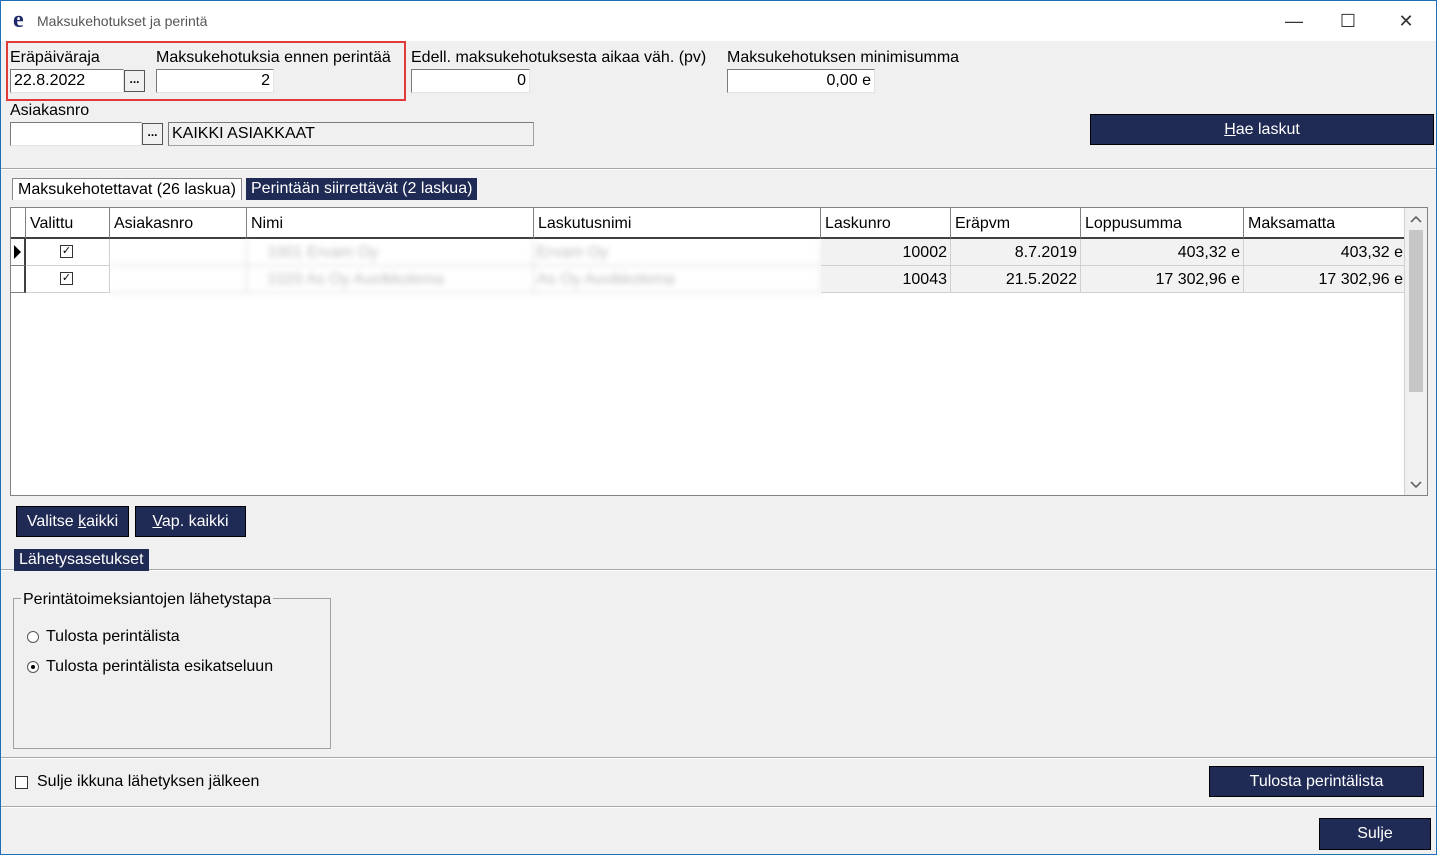 The height and width of the screenshot is (855, 1437). What do you see at coordinates (1162, 223) in the screenshot?
I see `header-loppusumma: Loppusumma` at bounding box center [1162, 223].